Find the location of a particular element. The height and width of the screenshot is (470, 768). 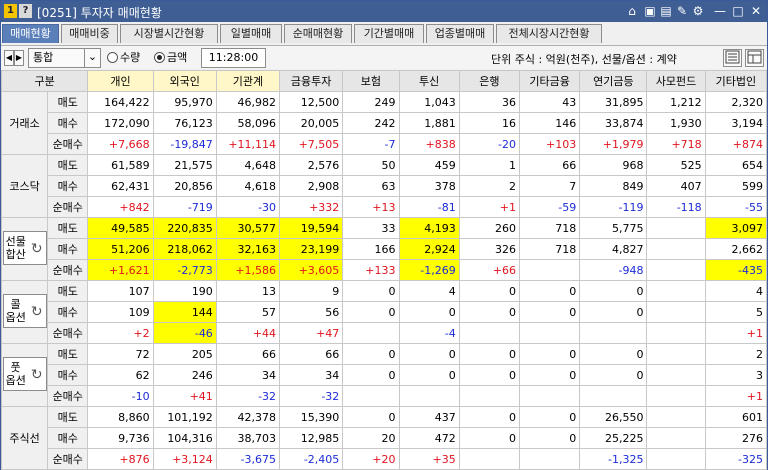

next-arrow-icon: ▶ is located at coordinates (19, 58).